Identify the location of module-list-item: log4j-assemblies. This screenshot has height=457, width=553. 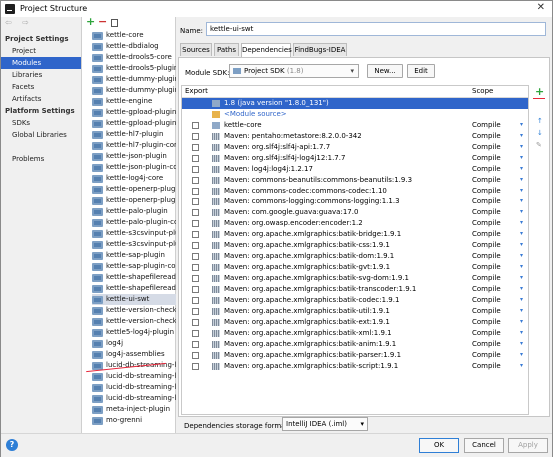
(134, 354).